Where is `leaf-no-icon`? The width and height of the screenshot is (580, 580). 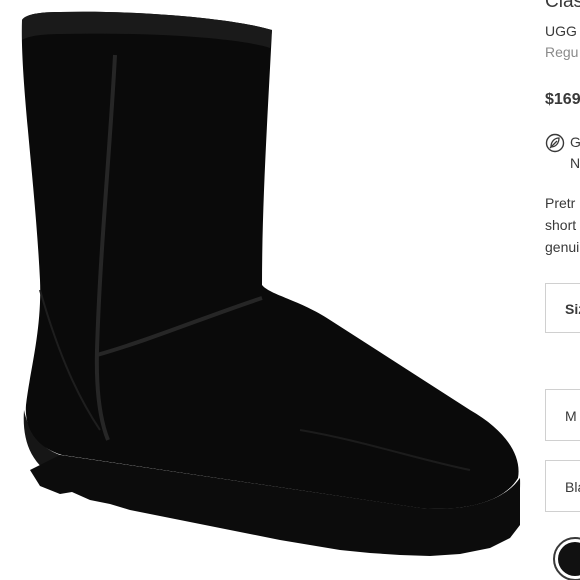 leaf-no-icon is located at coordinates (555, 143).